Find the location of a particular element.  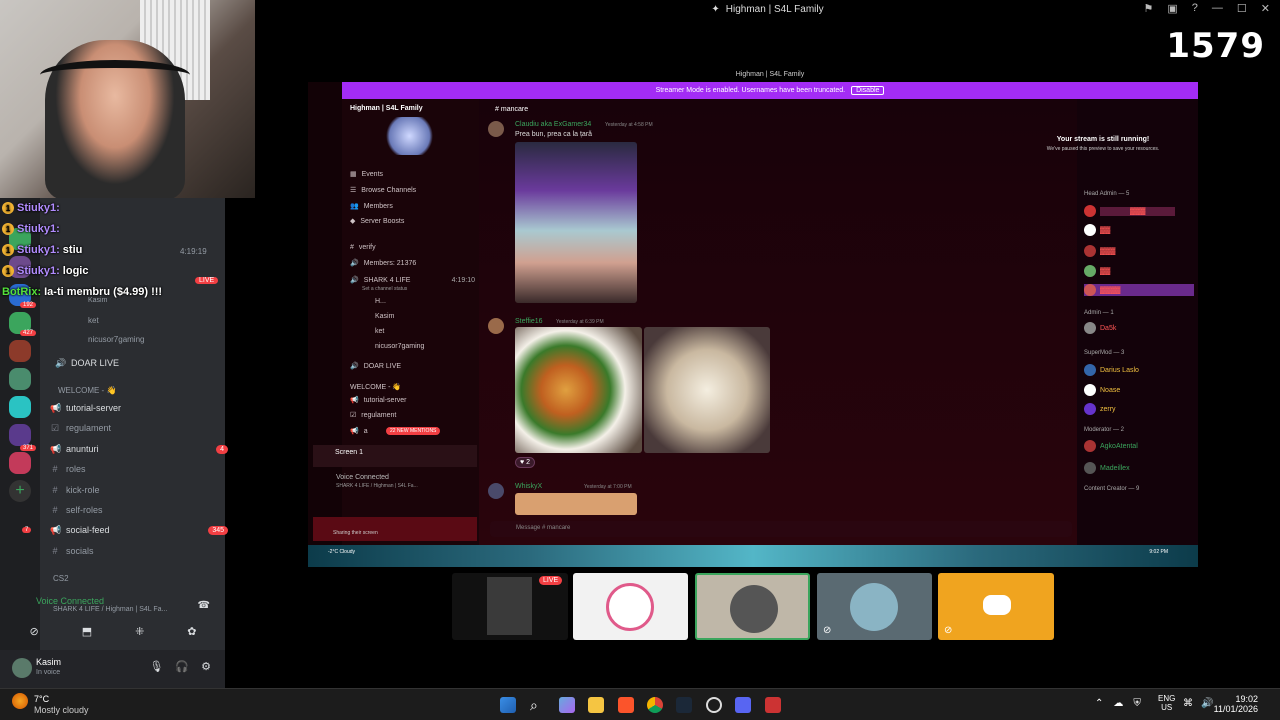

screen-share-icon: ⬒ is located at coordinates (87, 631).